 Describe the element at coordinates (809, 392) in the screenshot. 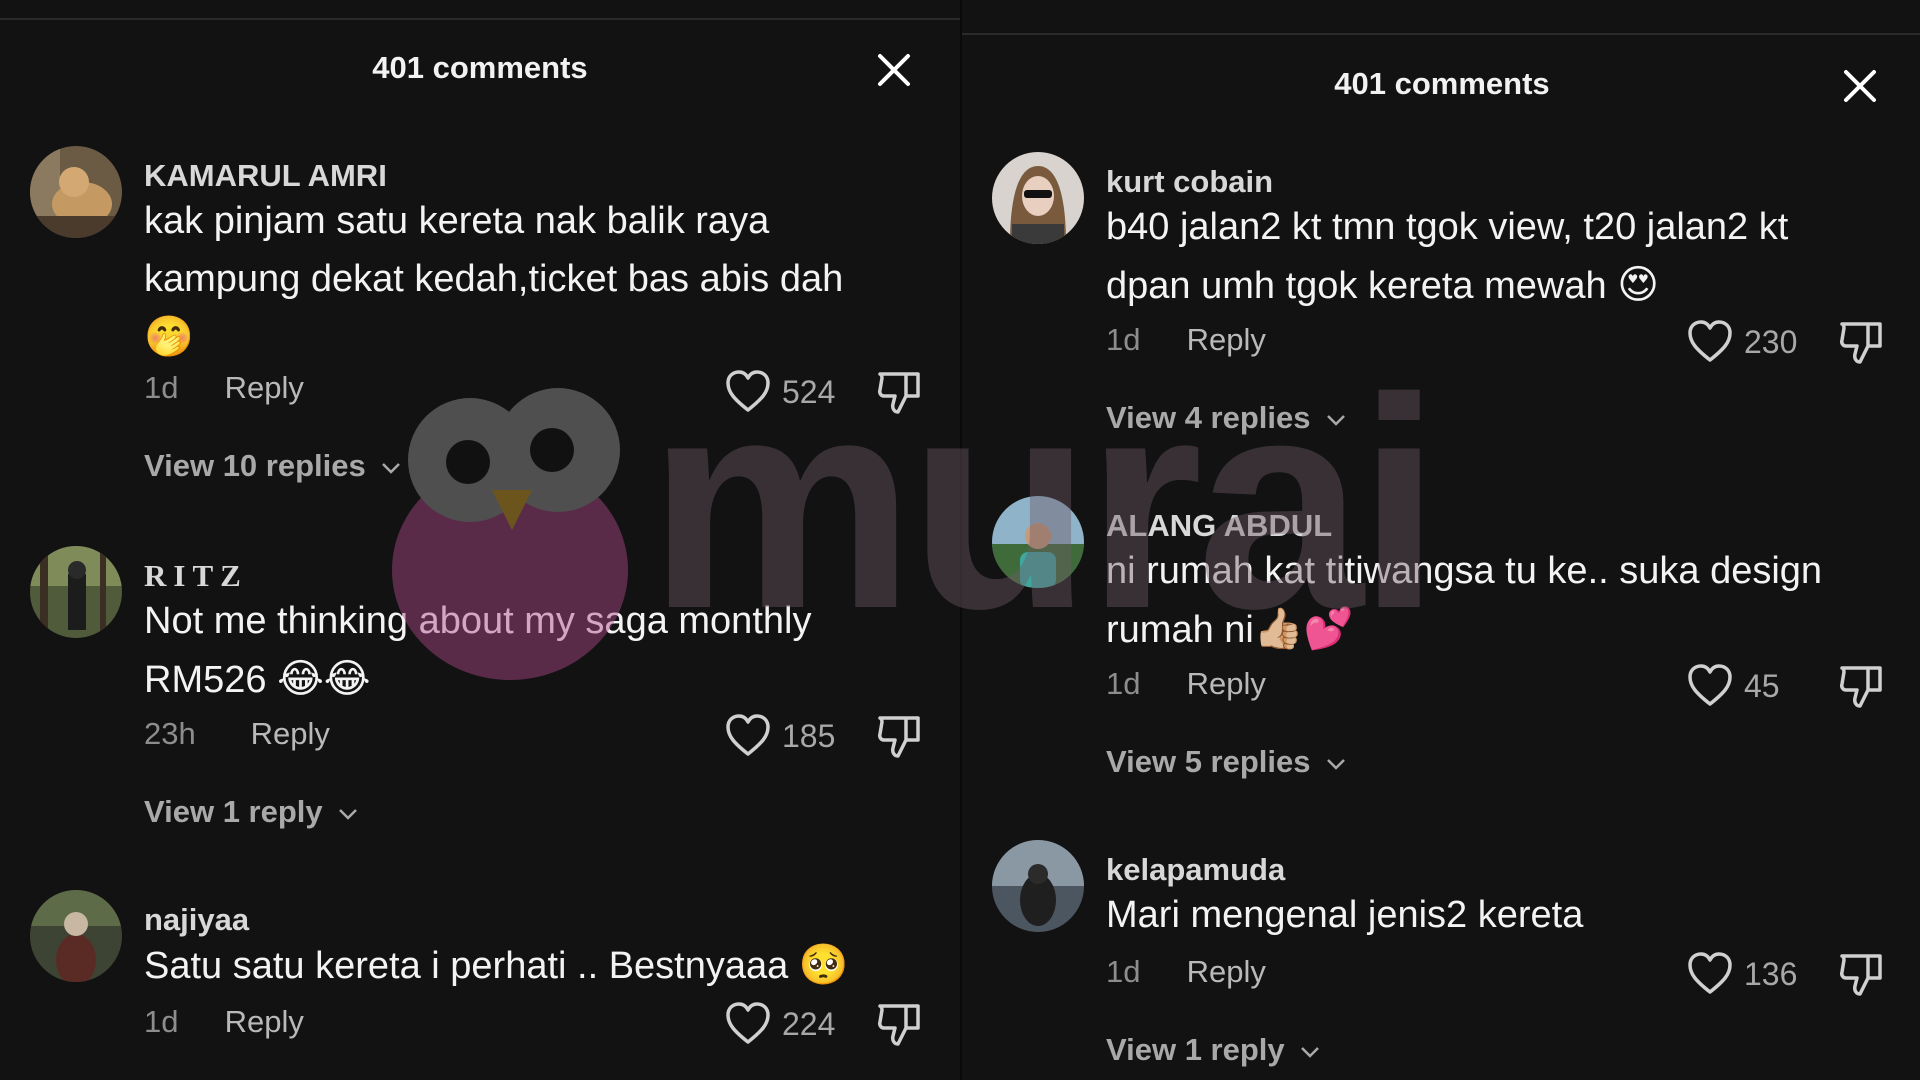

I see `like-count: 524` at that location.